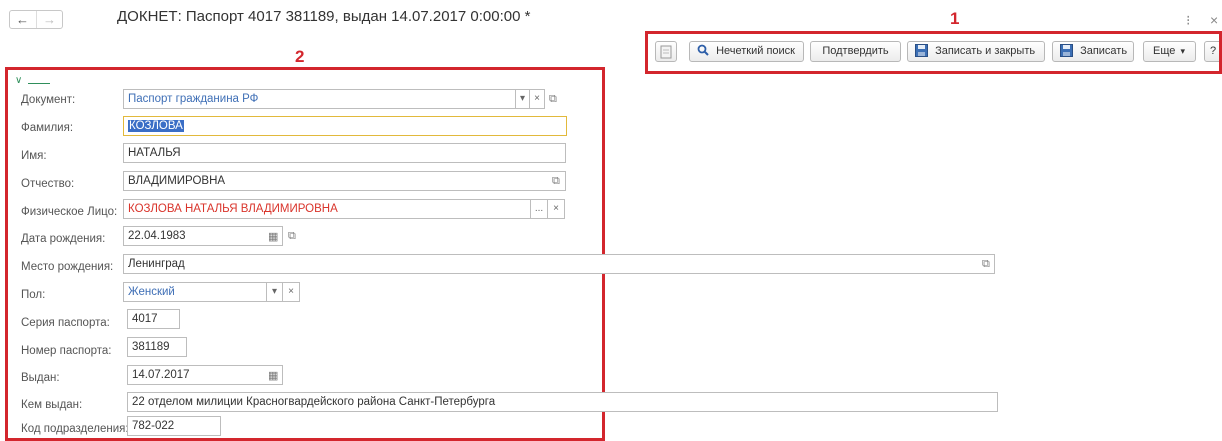 This screenshot has width=1222, height=441. Describe the element at coordinates (69, 212) in the screenshot. I see `person-label: Физическое Лицо:` at that location.